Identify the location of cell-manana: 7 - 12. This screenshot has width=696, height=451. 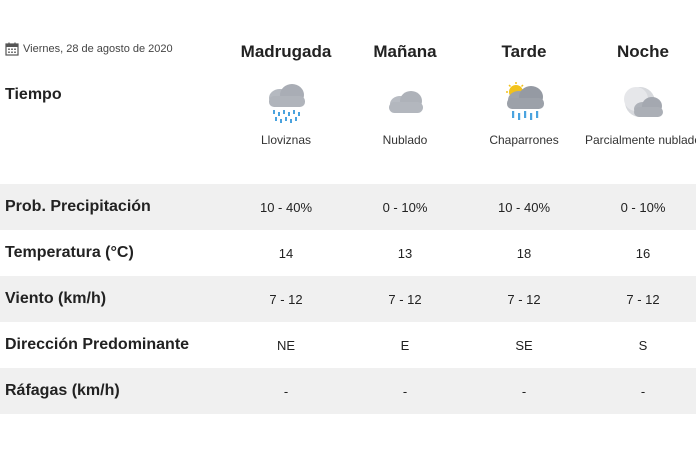
(405, 299).